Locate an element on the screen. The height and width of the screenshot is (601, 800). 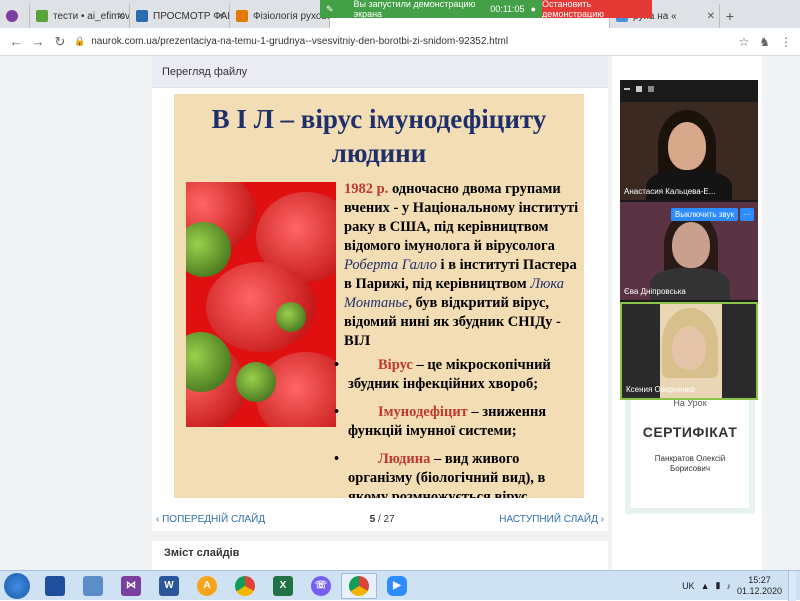
share-status-icon: ● is located at coordinates (533, 9).